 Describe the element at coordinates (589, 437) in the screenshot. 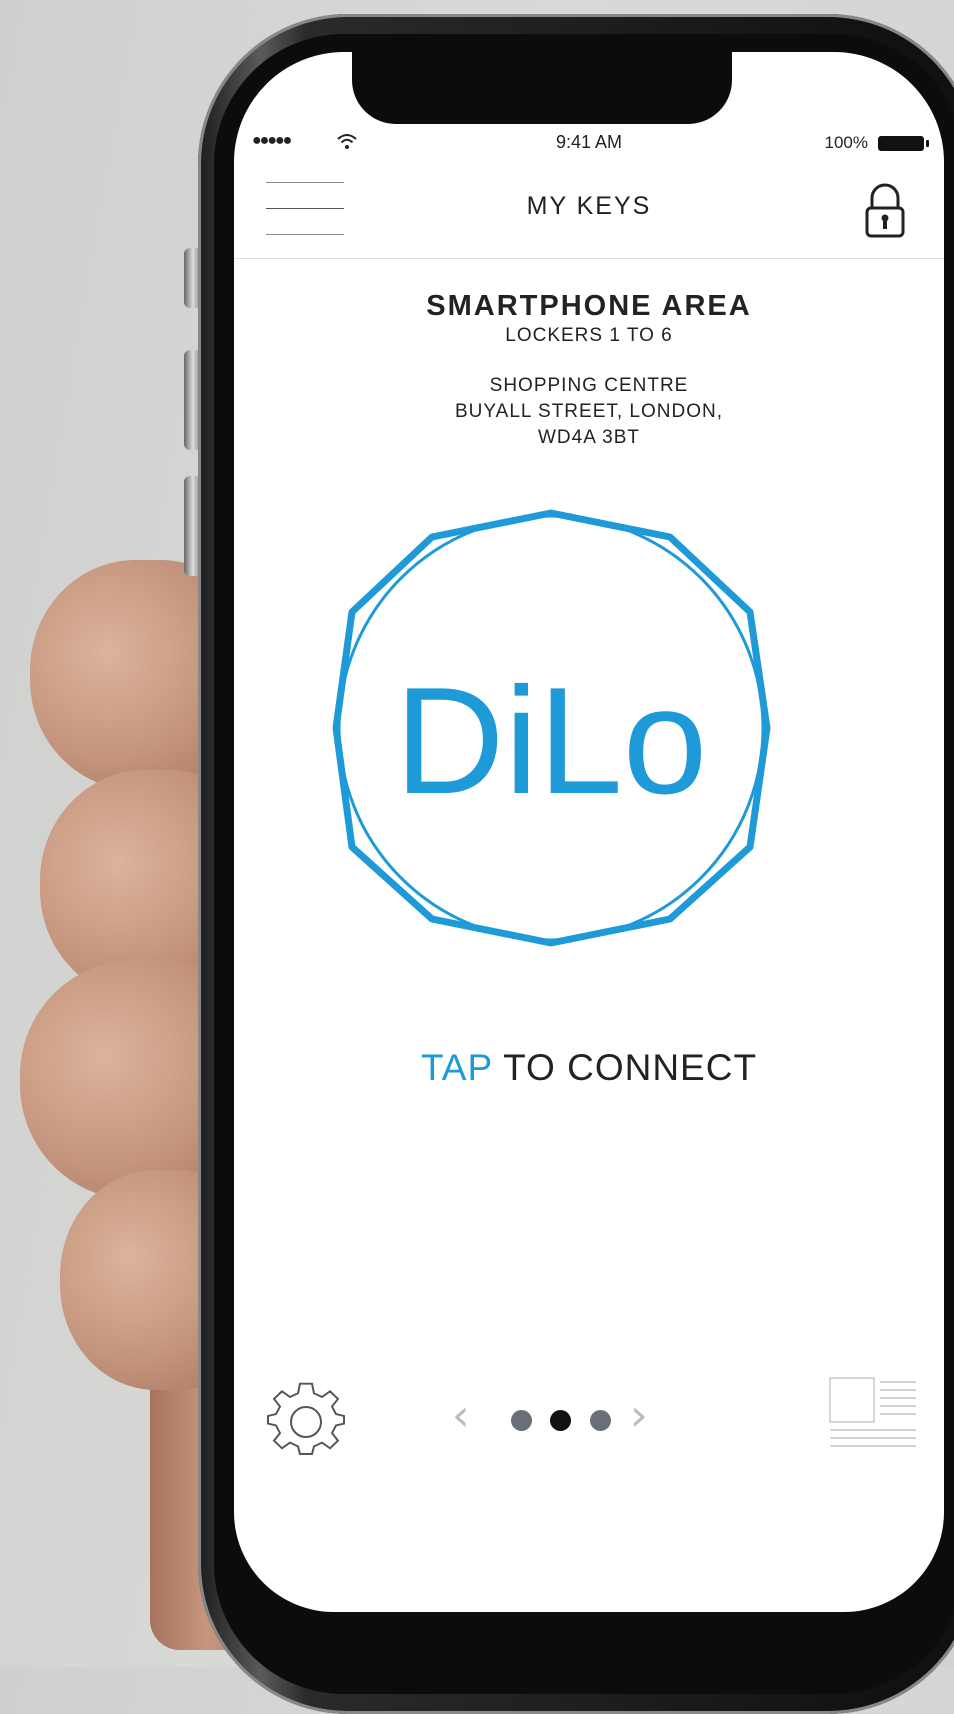

I see `address-line: WD4A 3BT` at that location.